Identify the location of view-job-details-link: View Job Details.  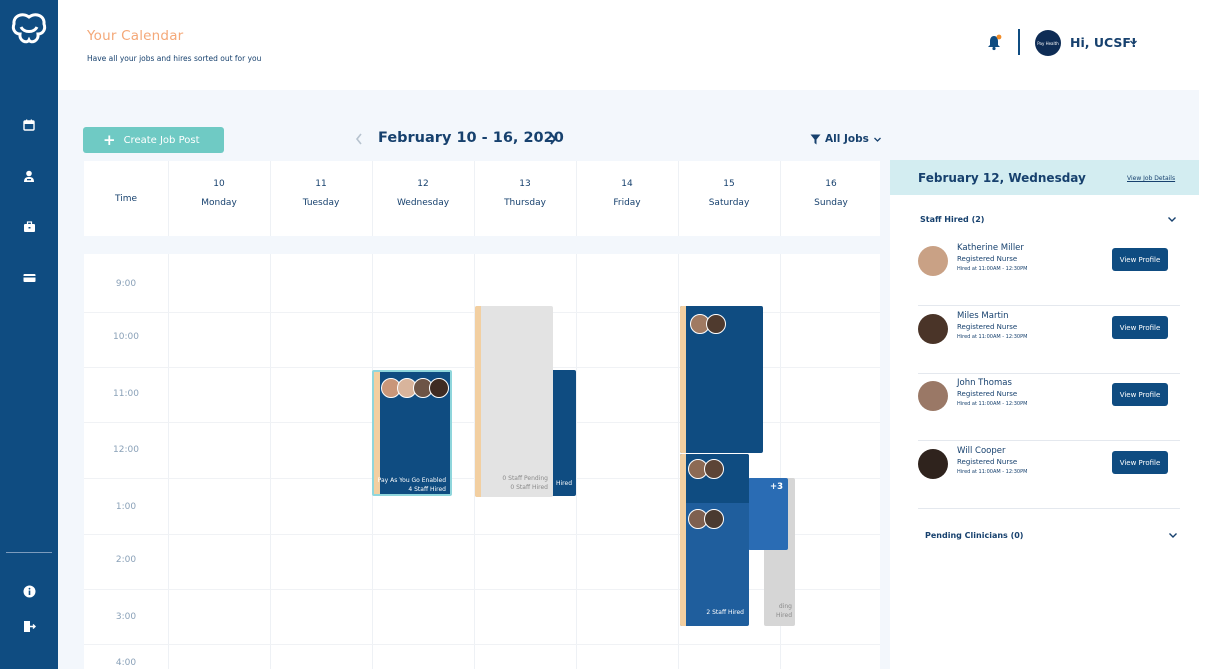
(1151, 178).